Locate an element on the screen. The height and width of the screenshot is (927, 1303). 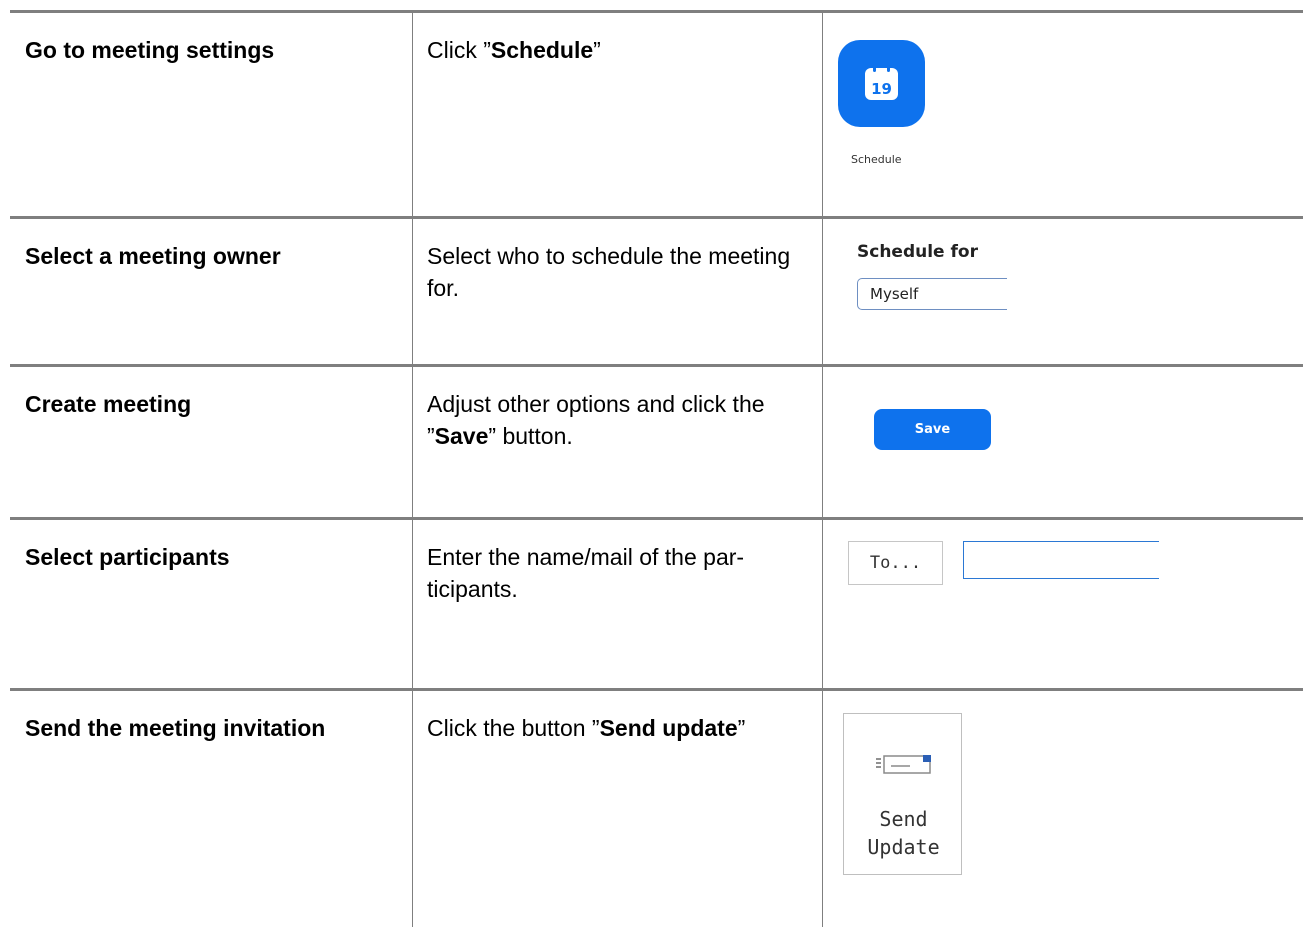
send-update-button: Send Update is located at coordinates (902, 794).